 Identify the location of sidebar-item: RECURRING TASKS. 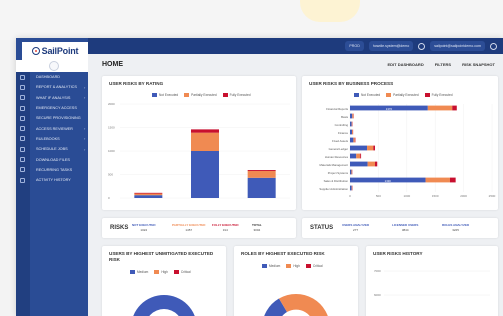
(52, 170).